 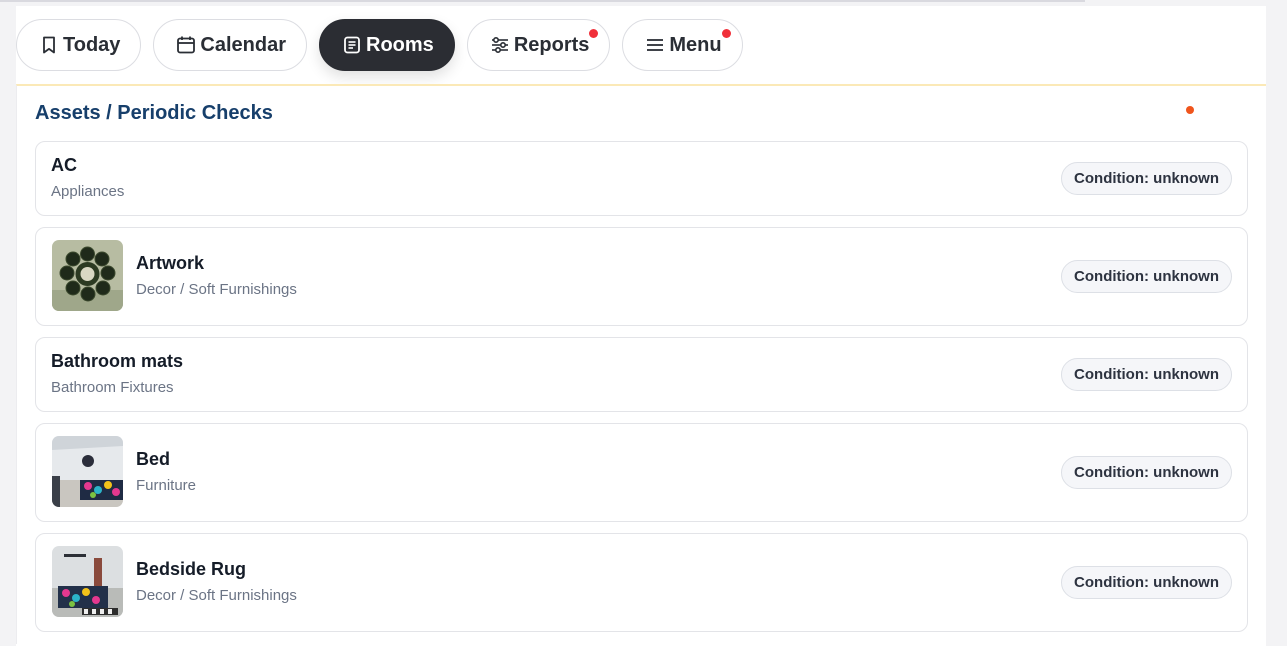 I want to click on asset-category: Bathroom Fixtures, so click(x=112, y=387).